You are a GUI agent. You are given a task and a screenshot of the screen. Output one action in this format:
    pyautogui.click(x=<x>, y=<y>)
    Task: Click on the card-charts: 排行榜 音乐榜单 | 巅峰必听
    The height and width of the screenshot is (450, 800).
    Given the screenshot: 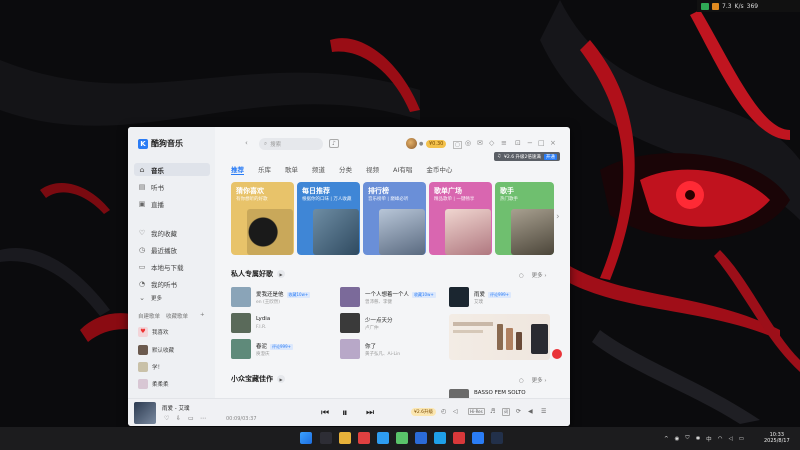 What is the action you would take?
    pyautogui.click(x=394, y=218)
    